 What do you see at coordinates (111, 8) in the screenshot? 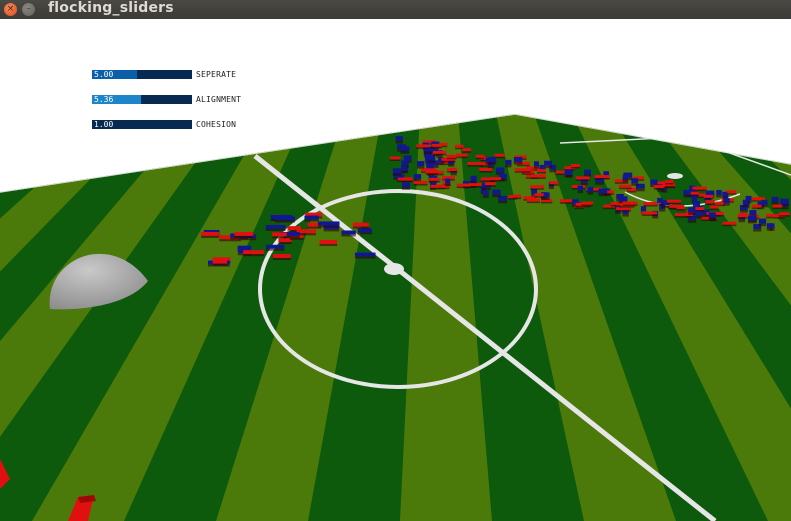
I see `window-title: flocking_sliders` at bounding box center [111, 8].